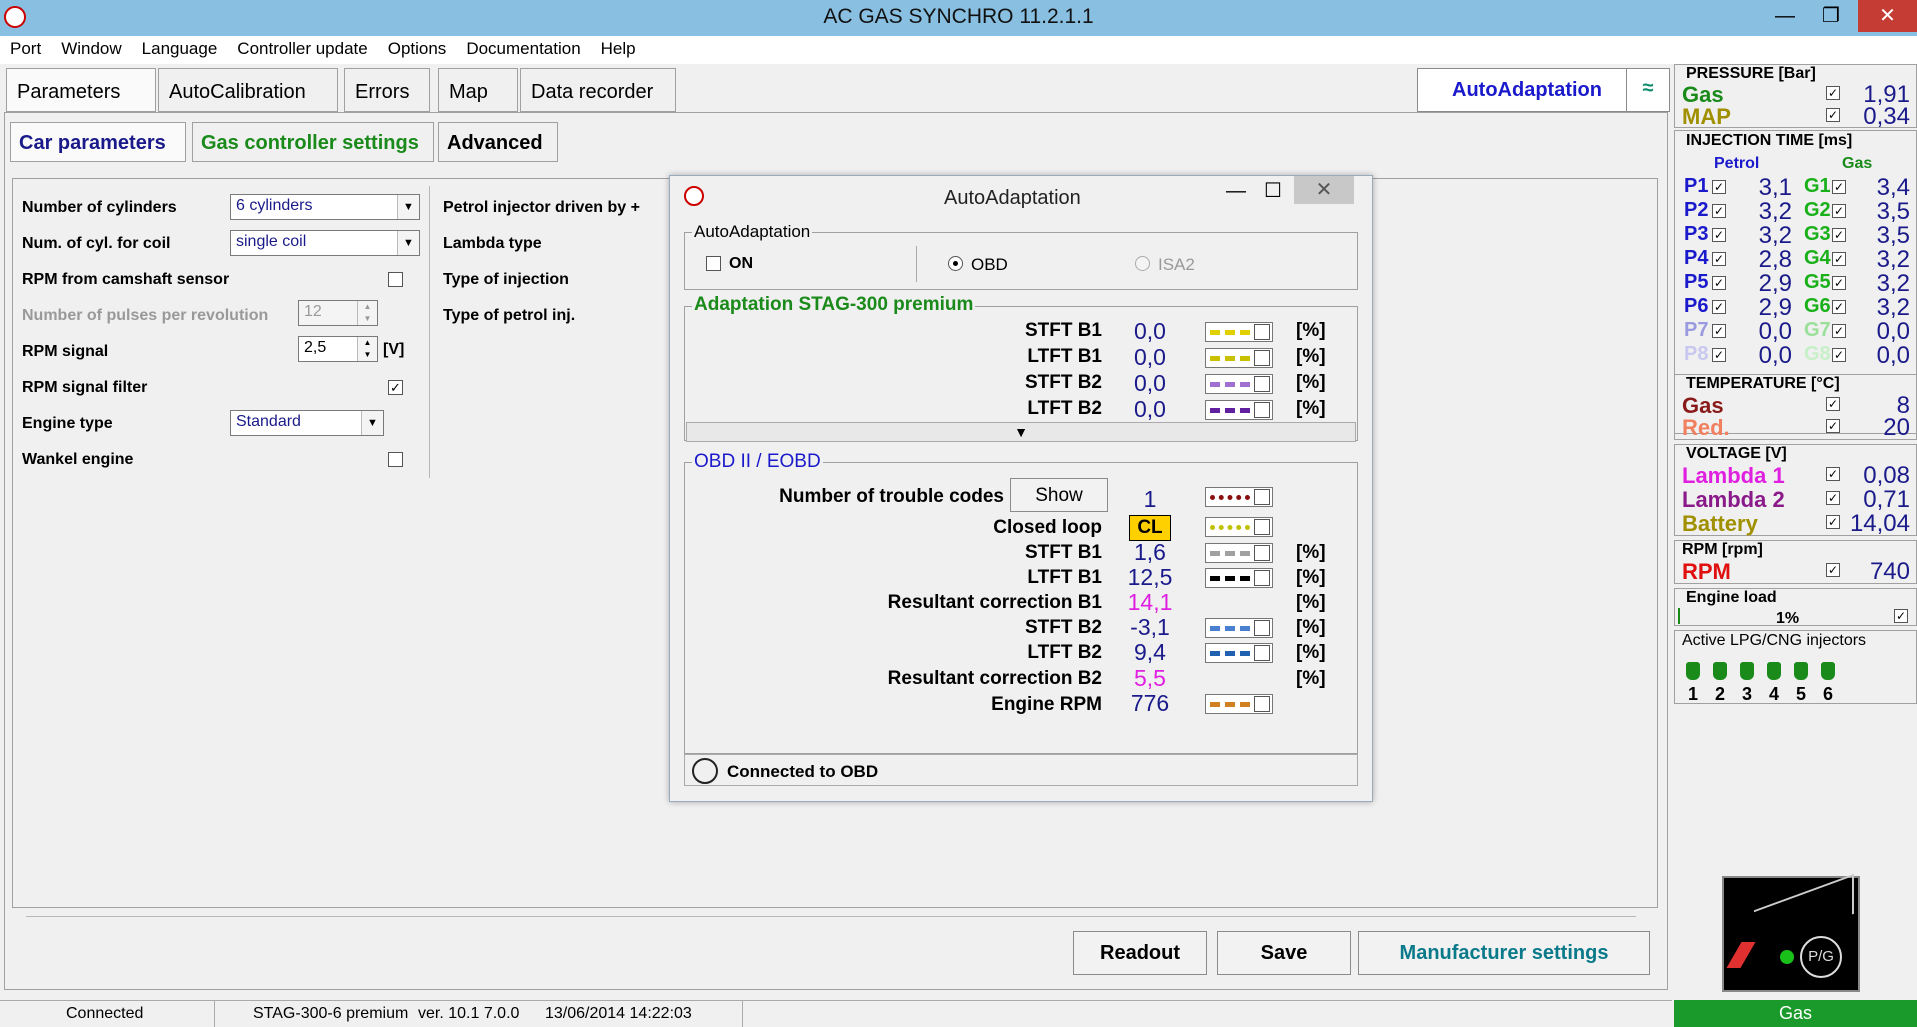 Image resolution: width=1917 pixels, height=1027 pixels. Describe the element at coordinates (248, 90) in the screenshot. I see `tab-autocalibration: AutoCalibration` at that location.